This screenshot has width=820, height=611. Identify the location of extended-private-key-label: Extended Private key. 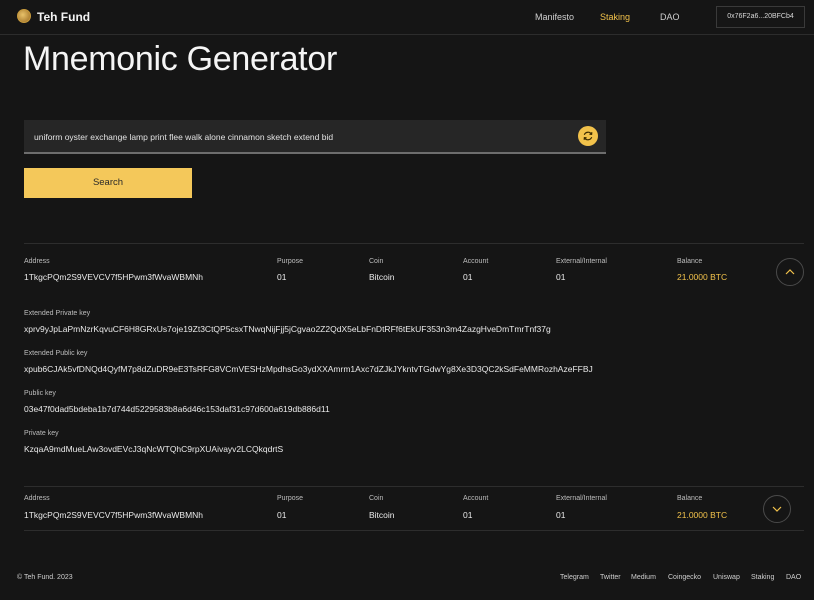
(57, 313).